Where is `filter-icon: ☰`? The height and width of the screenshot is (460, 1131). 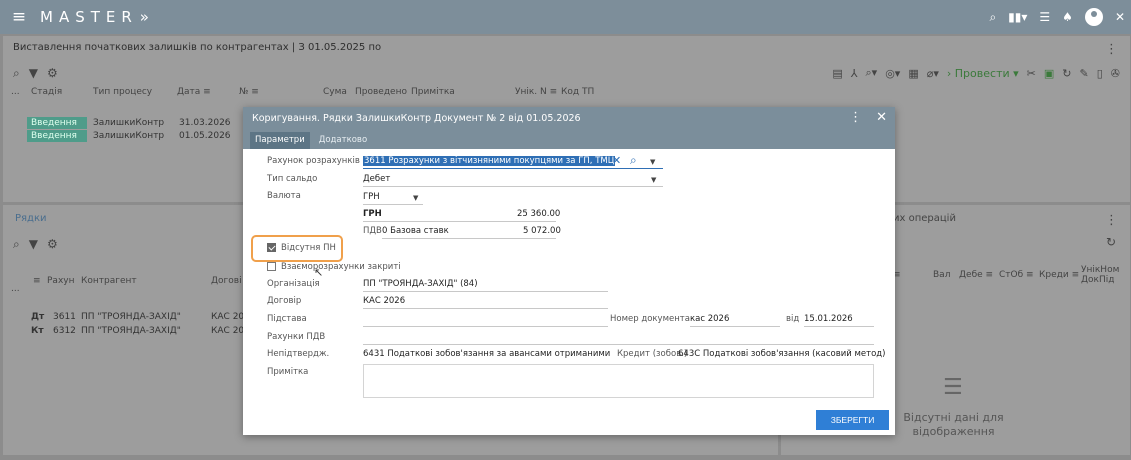
filter-icon: ☰ is located at coordinates (1044, 17).